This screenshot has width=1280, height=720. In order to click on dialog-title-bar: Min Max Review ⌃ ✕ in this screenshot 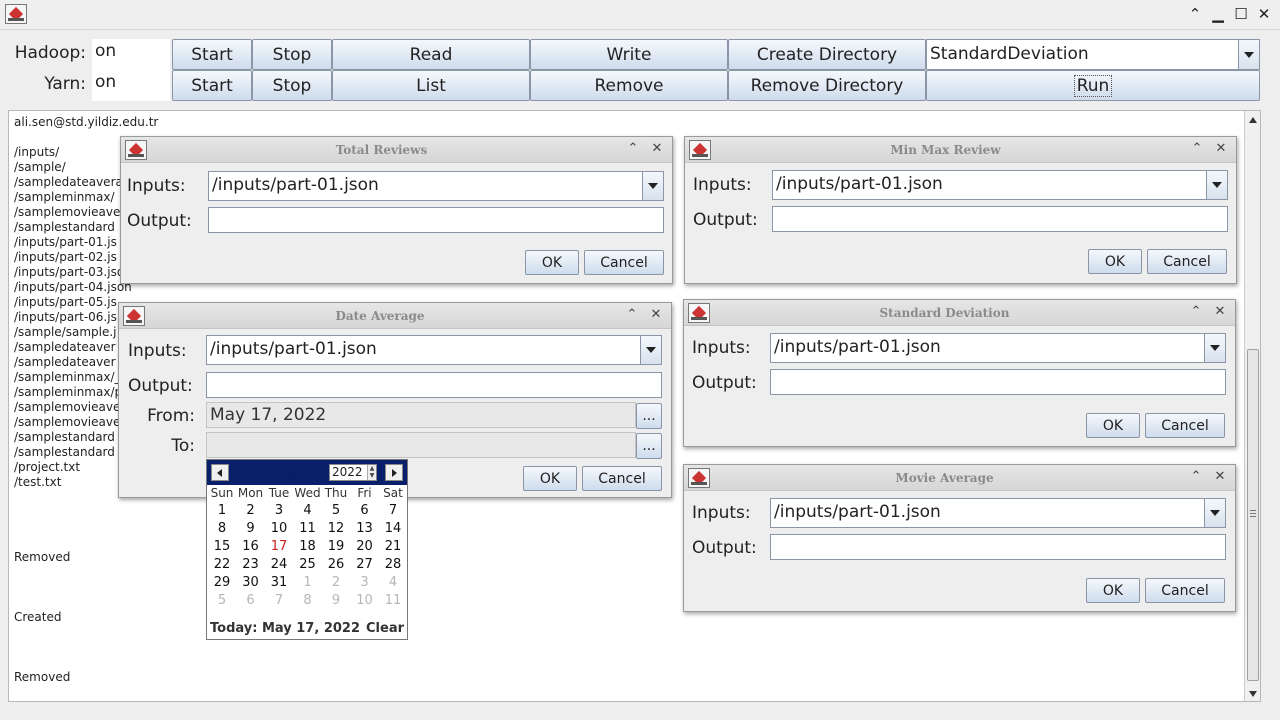, I will do `click(960, 150)`.